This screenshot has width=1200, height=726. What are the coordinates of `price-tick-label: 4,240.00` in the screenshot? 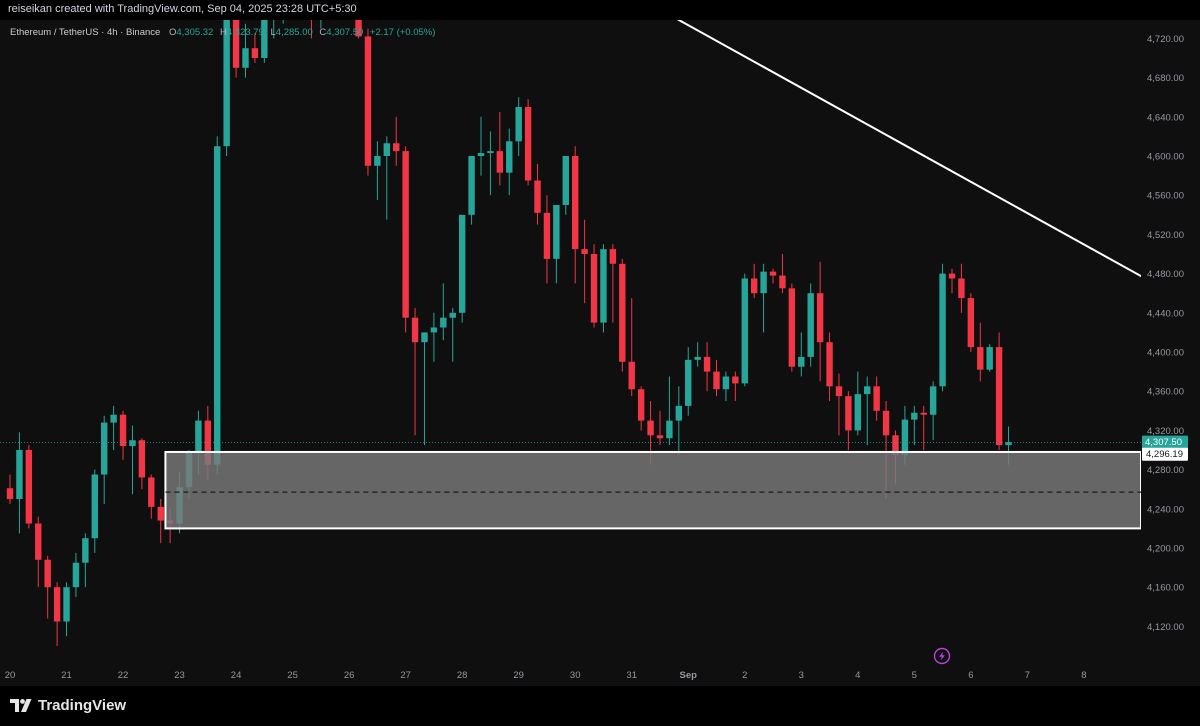 It's located at (1165, 509).